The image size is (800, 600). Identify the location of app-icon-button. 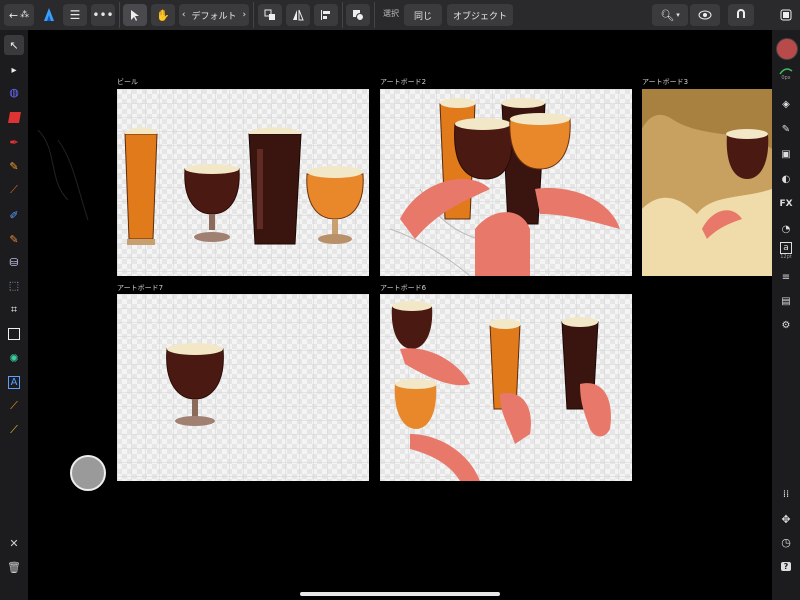
(49, 15).